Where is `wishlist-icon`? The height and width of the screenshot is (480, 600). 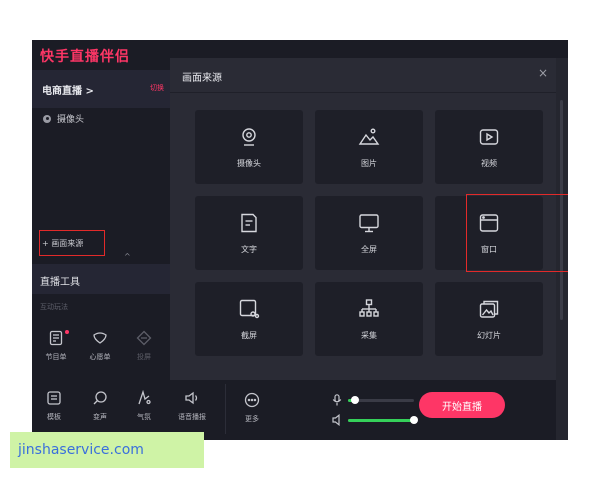
wishlist-icon is located at coordinates (100, 338).